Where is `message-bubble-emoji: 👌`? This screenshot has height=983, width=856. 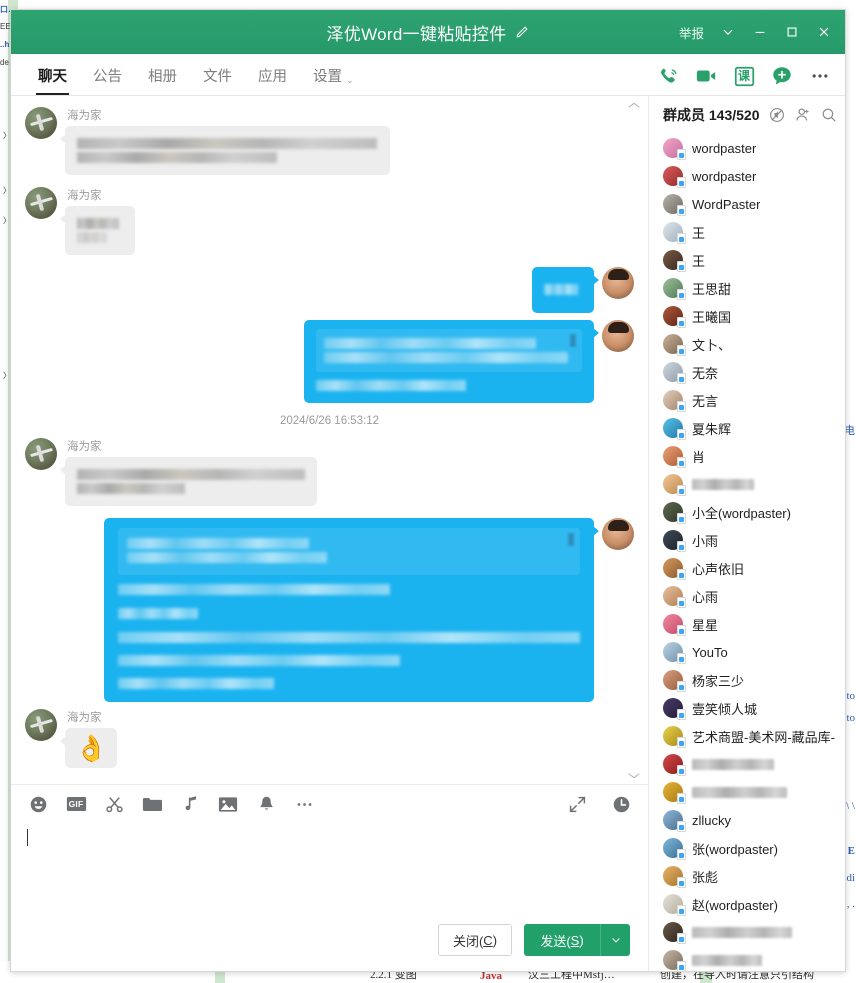
message-bubble-emoji: 👌 is located at coordinates (88, 748).